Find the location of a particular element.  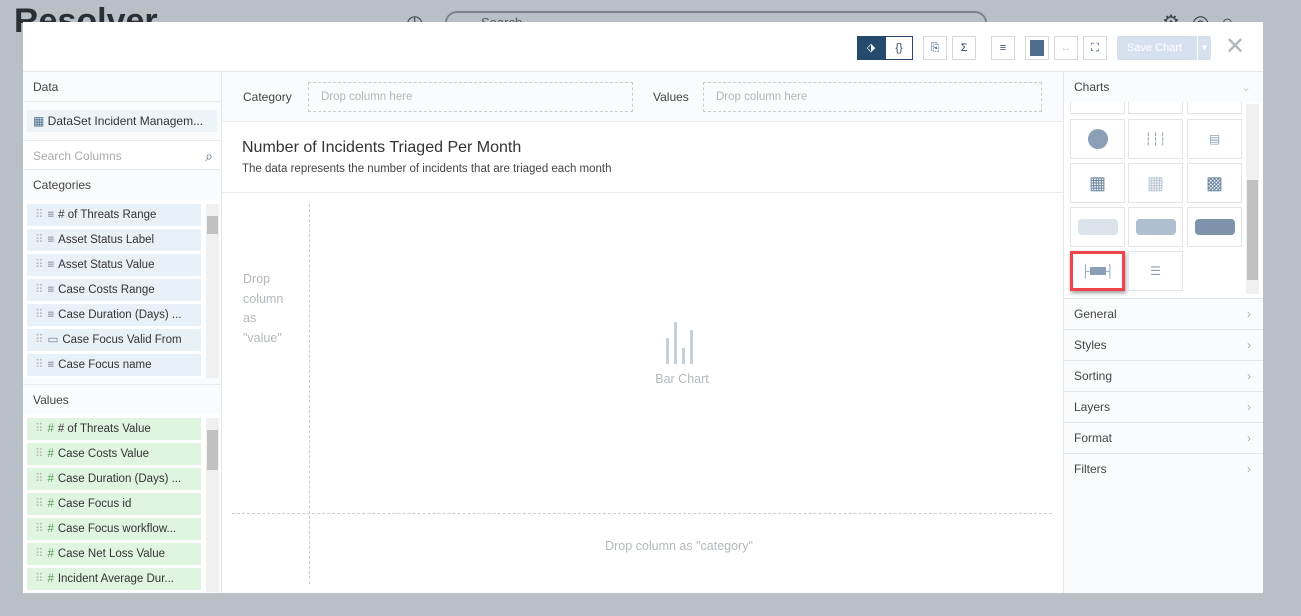

fit-width-icon: ↔ is located at coordinates (1066, 48).